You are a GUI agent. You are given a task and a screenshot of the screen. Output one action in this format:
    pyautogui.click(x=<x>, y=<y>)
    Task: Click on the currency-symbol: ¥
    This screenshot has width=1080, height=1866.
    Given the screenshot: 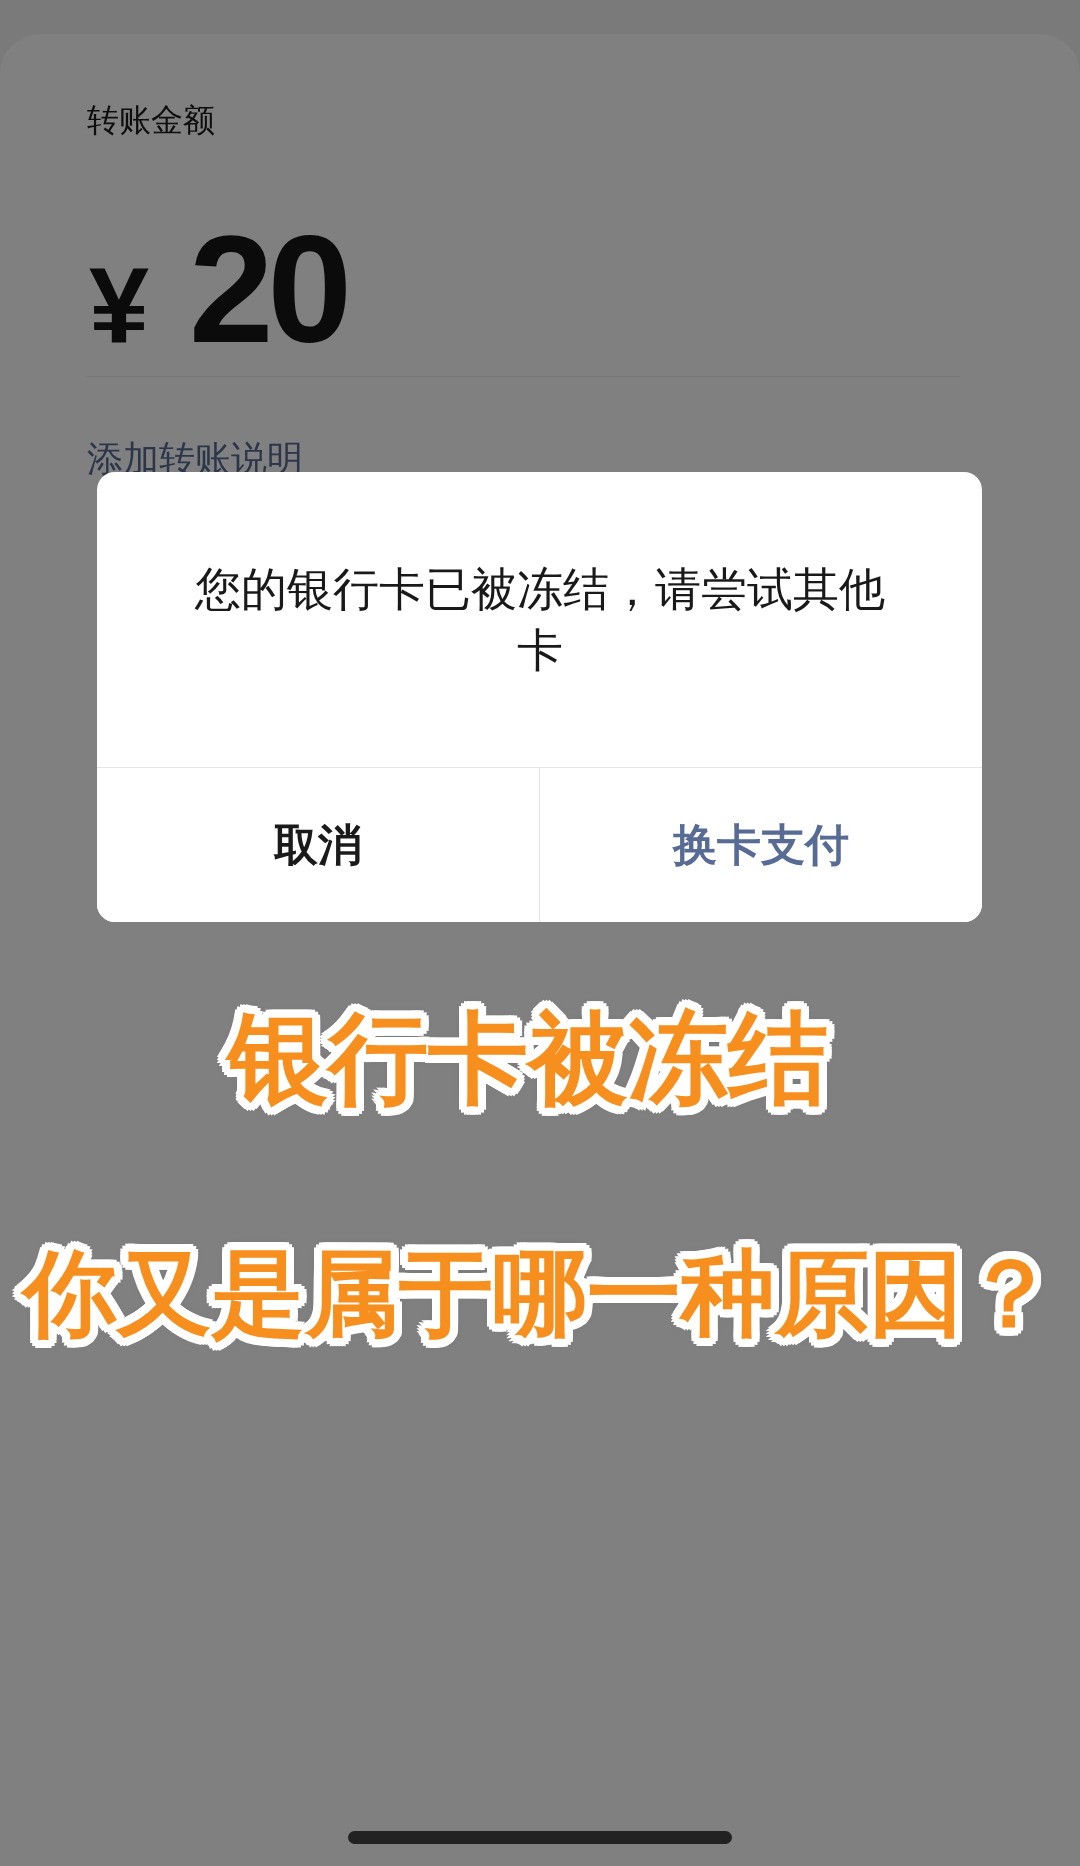 What is the action you would take?
    pyautogui.click(x=119, y=305)
    